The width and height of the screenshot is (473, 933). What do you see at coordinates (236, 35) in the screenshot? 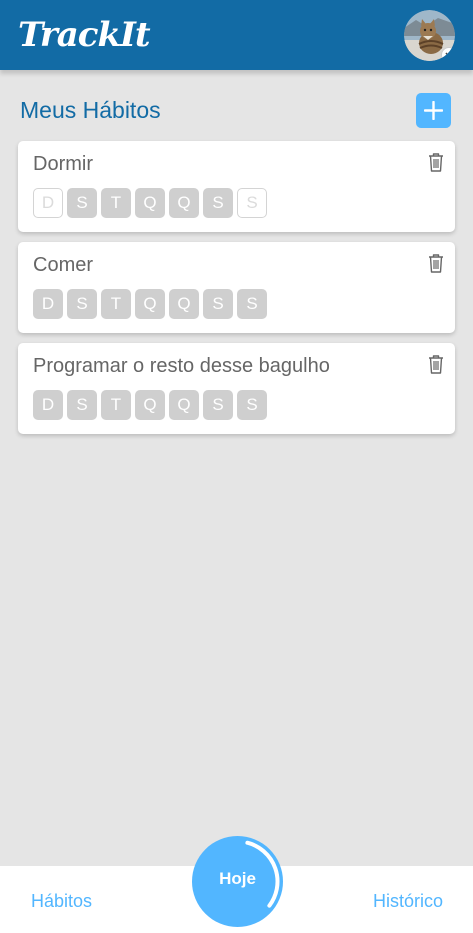
I see `top-bar: TrackIt` at bounding box center [236, 35].